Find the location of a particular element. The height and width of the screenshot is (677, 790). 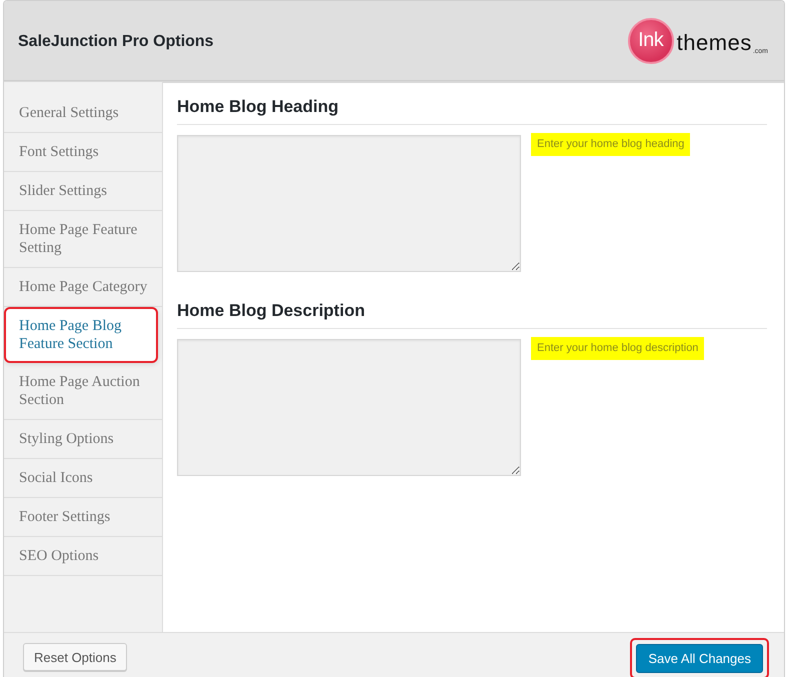

sidebar-item: Font Settings is located at coordinates (83, 152).